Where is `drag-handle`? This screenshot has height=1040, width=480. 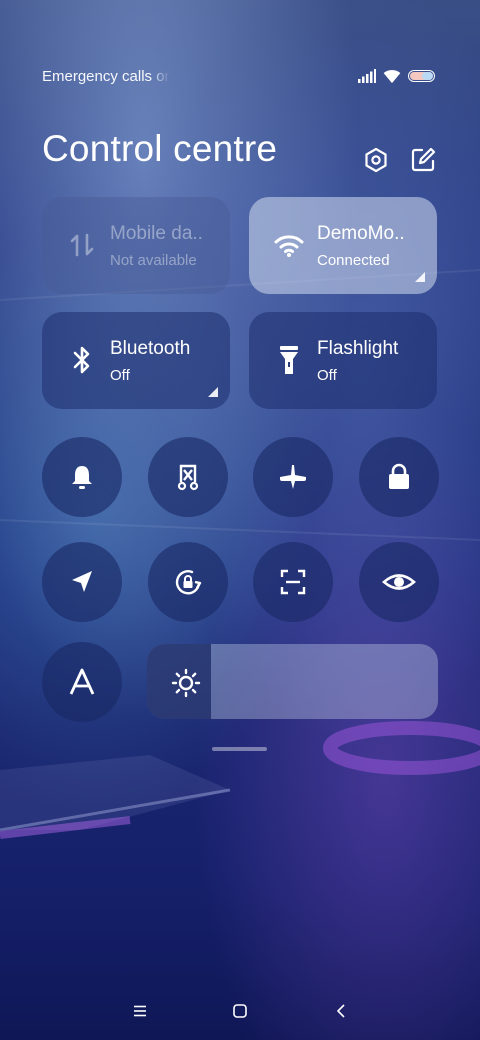 drag-handle is located at coordinates (239, 749).